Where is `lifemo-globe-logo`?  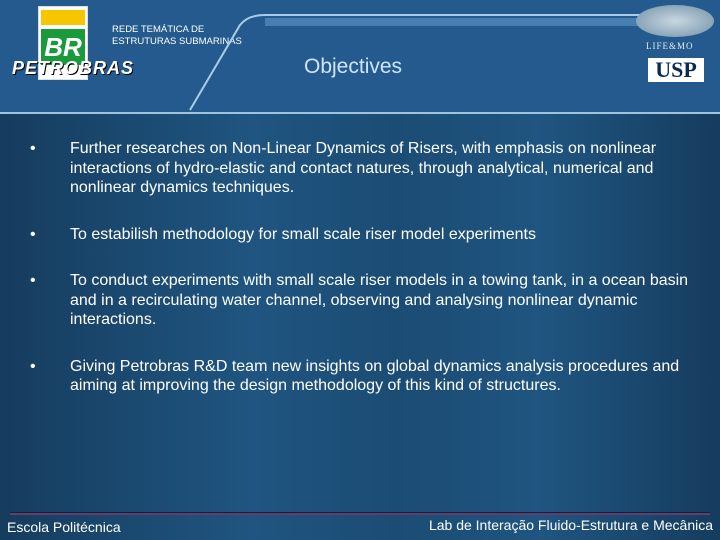
lifemo-globe-logo is located at coordinates (675, 21).